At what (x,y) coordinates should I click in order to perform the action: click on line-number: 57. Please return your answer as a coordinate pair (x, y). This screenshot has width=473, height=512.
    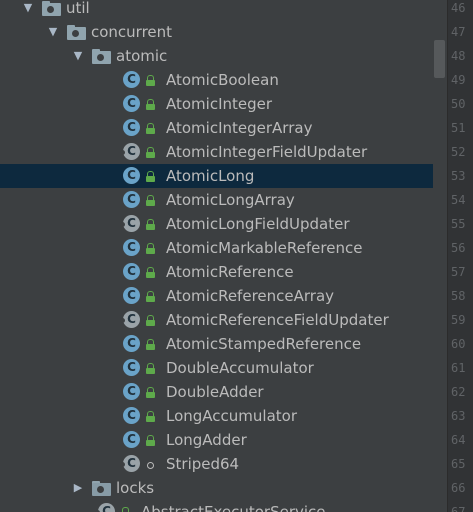
    Looking at the image, I should click on (458, 272).